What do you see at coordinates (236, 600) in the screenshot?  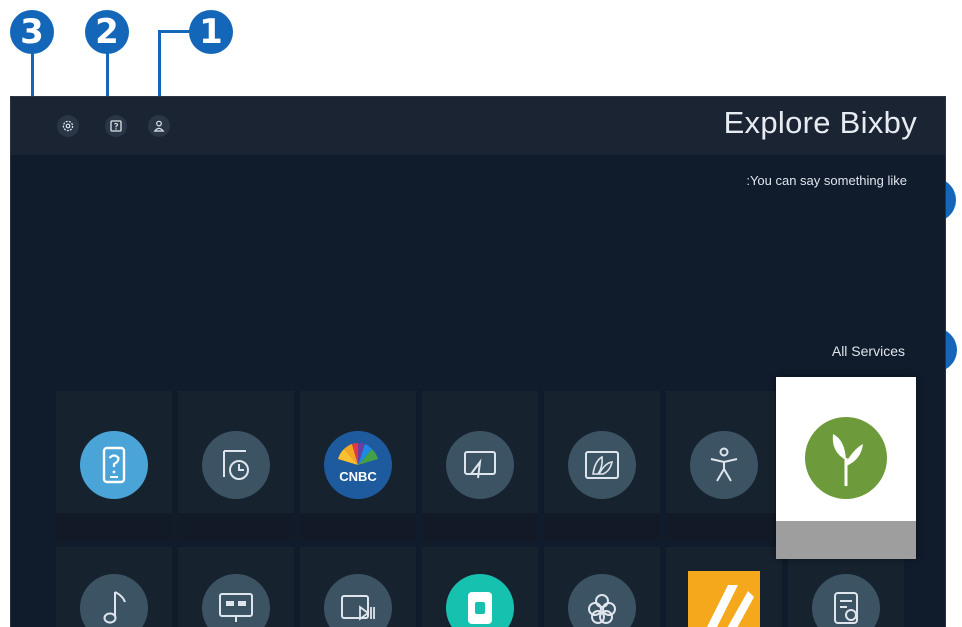 I see `display-icon` at bounding box center [236, 600].